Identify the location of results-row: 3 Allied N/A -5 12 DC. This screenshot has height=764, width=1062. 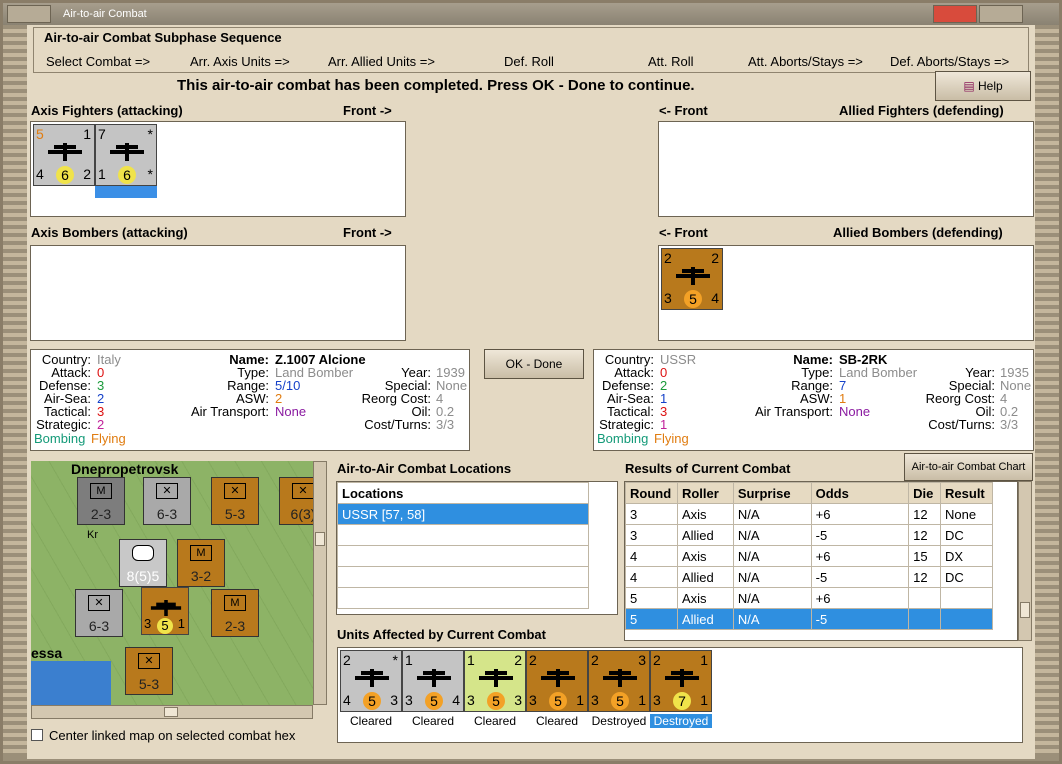
(809, 535).